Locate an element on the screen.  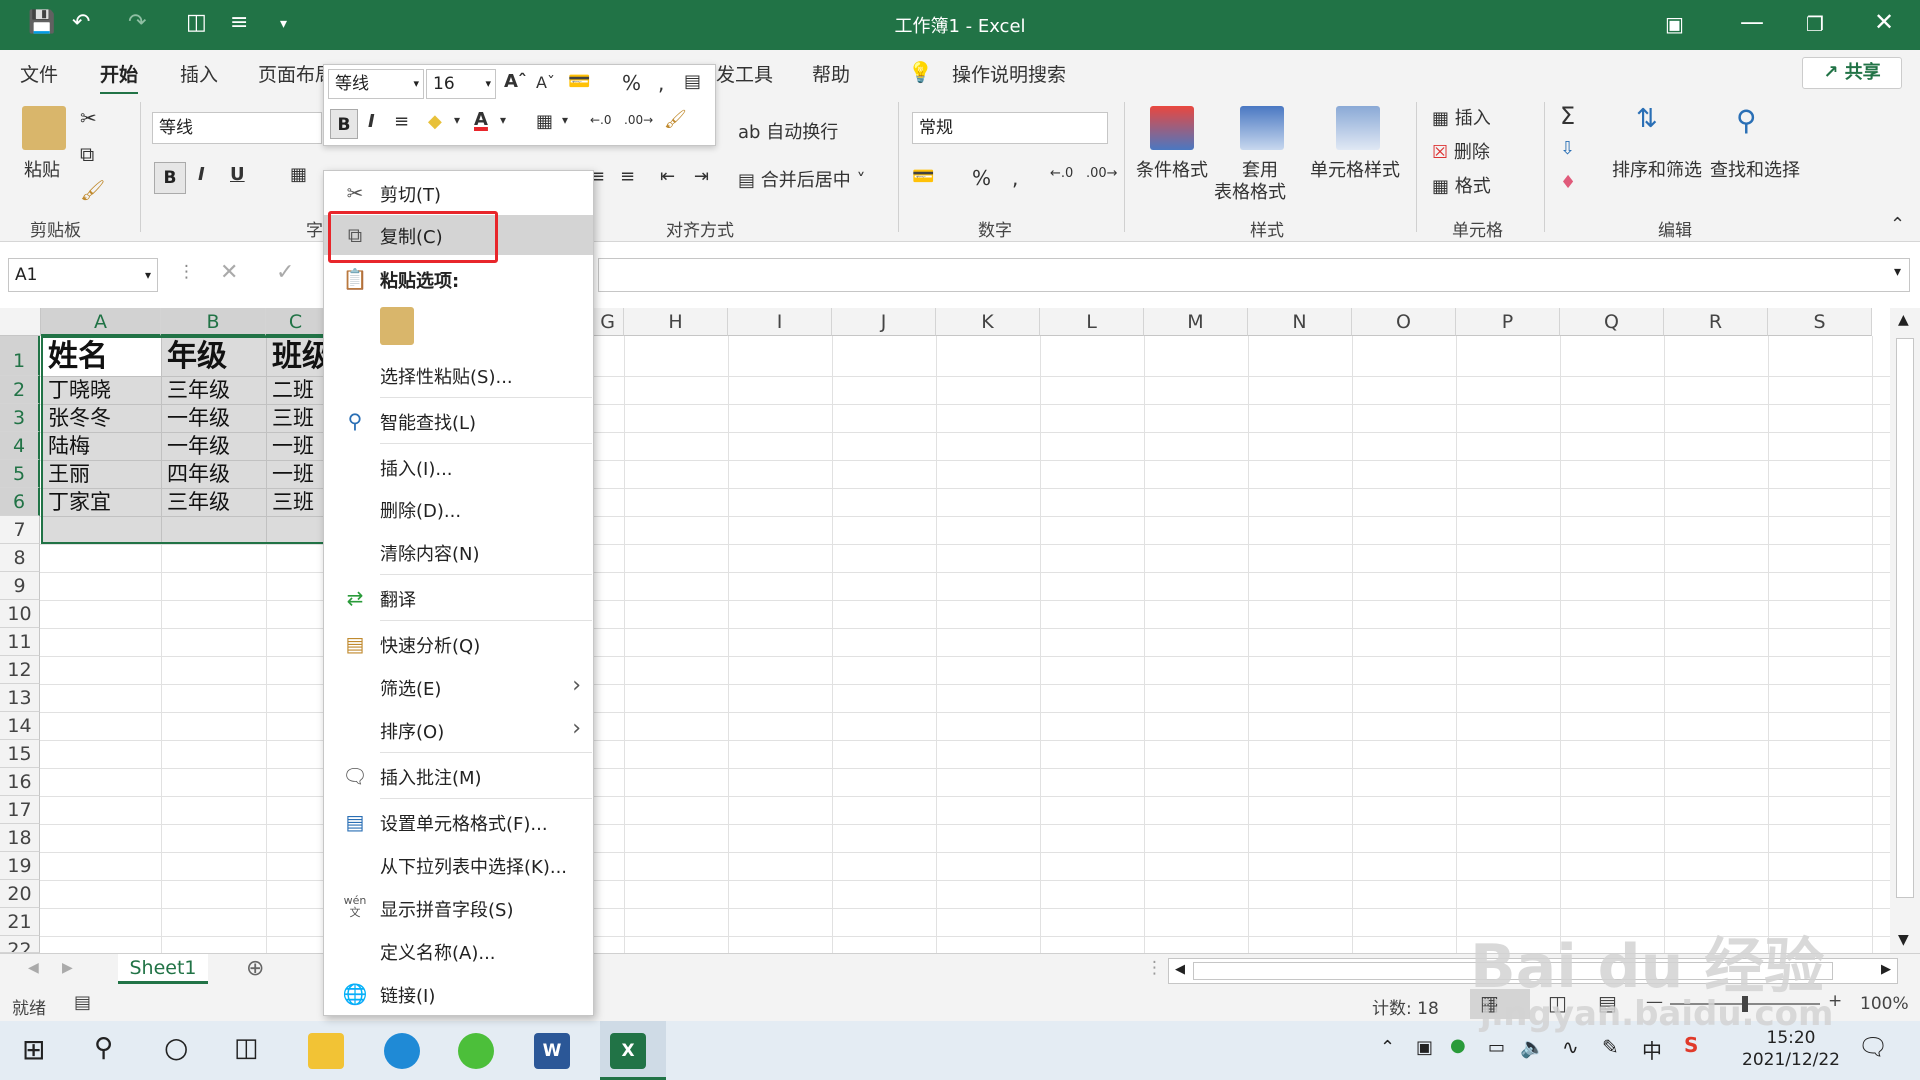
mini-font-combo: 等线 ▾ is located at coordinates (376, 84).